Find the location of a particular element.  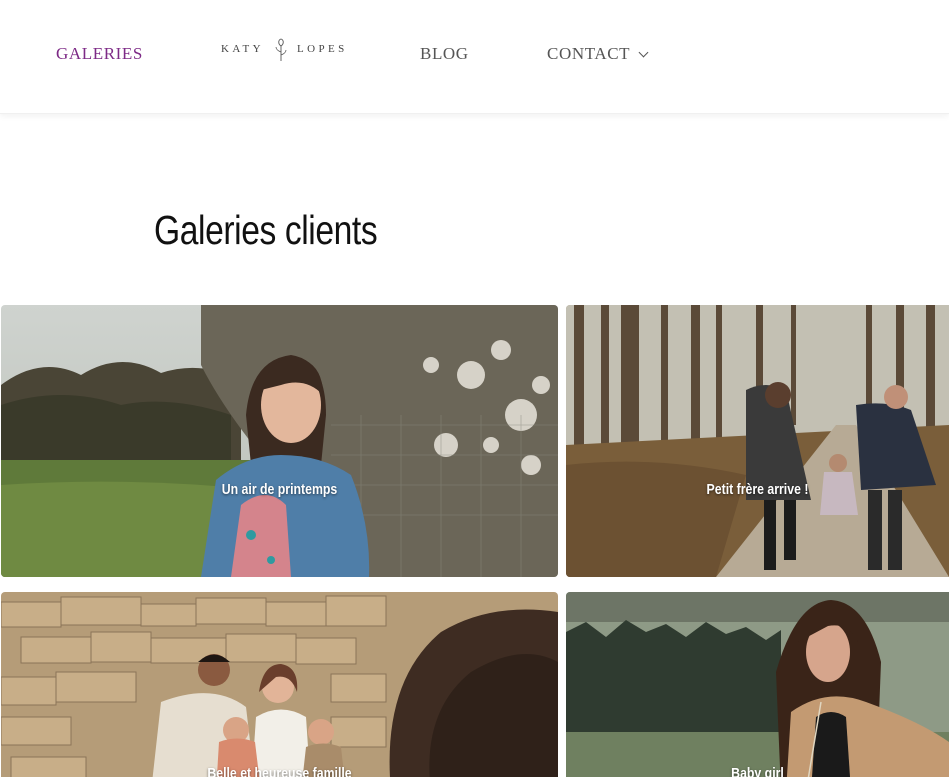

gallery-card-family: Belle et heureuse famille is located at coordinates (279, 684).